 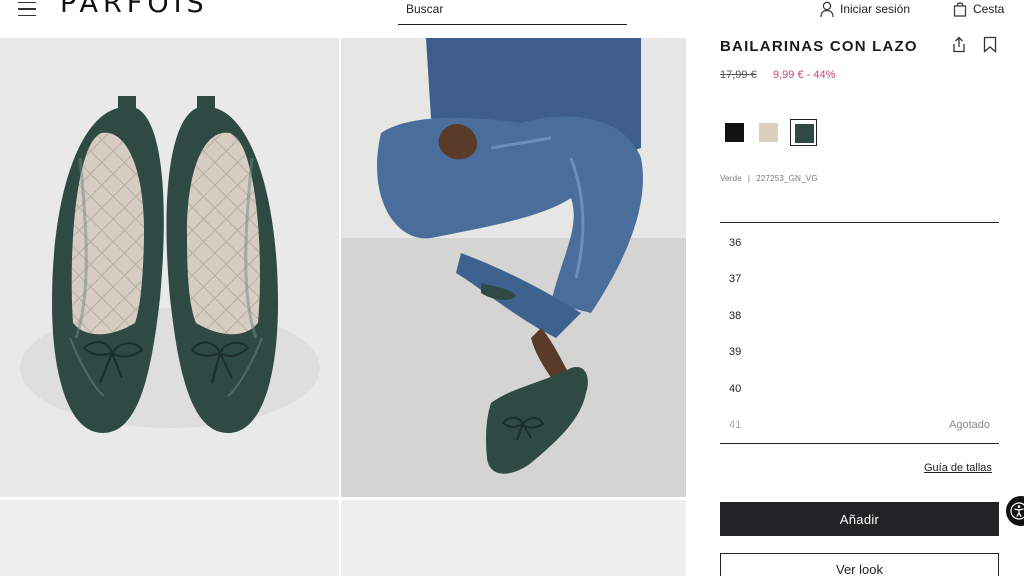 I want to click on size-option-41-sold-out: 41 Agotado, so click(x=859, y=426).